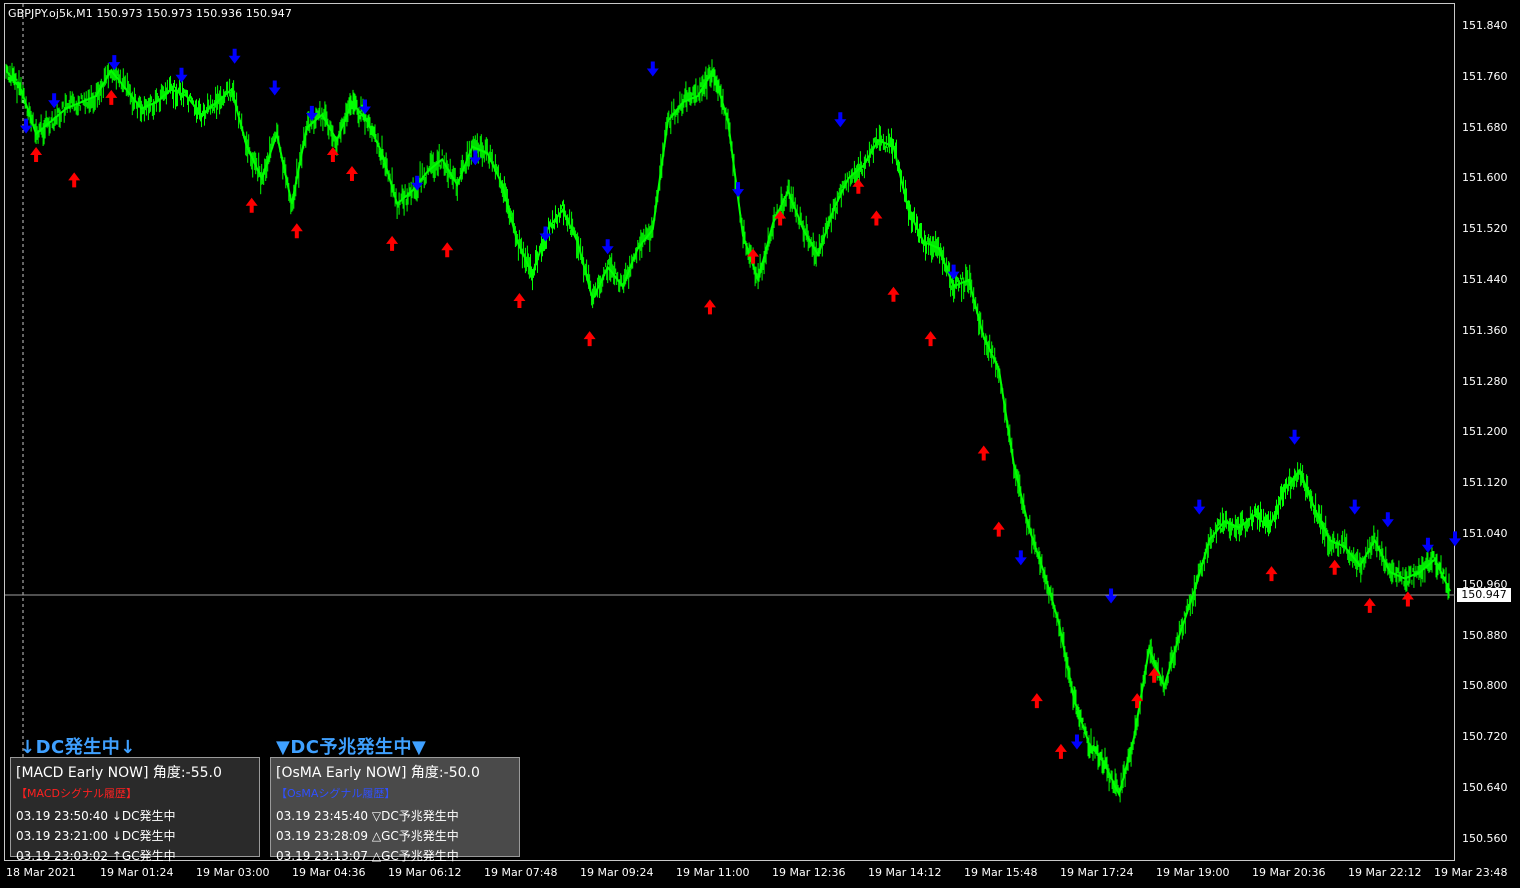 This screenshot has width=1520, height=888. What do you see at coordinates (96, 836) in the screenshot?
I see `macd-history-row: 03.19 23:21:00 ↓DC発生中` at bounding box center [96, 836].